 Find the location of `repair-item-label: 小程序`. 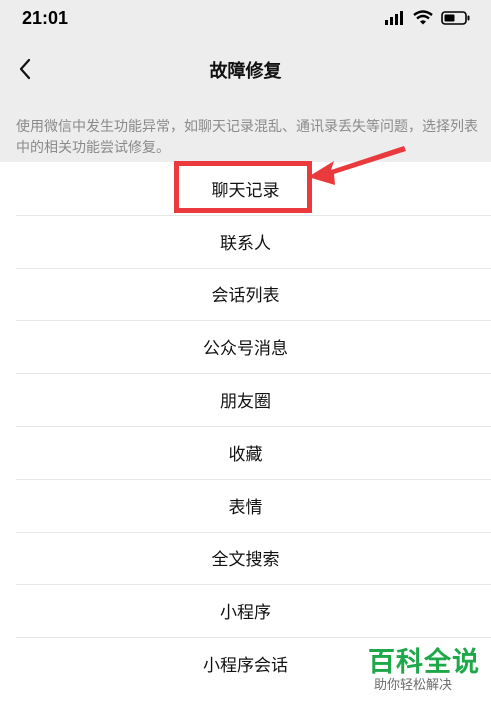

repair-item-label: 小程序 is located at coordinates (245, 613).